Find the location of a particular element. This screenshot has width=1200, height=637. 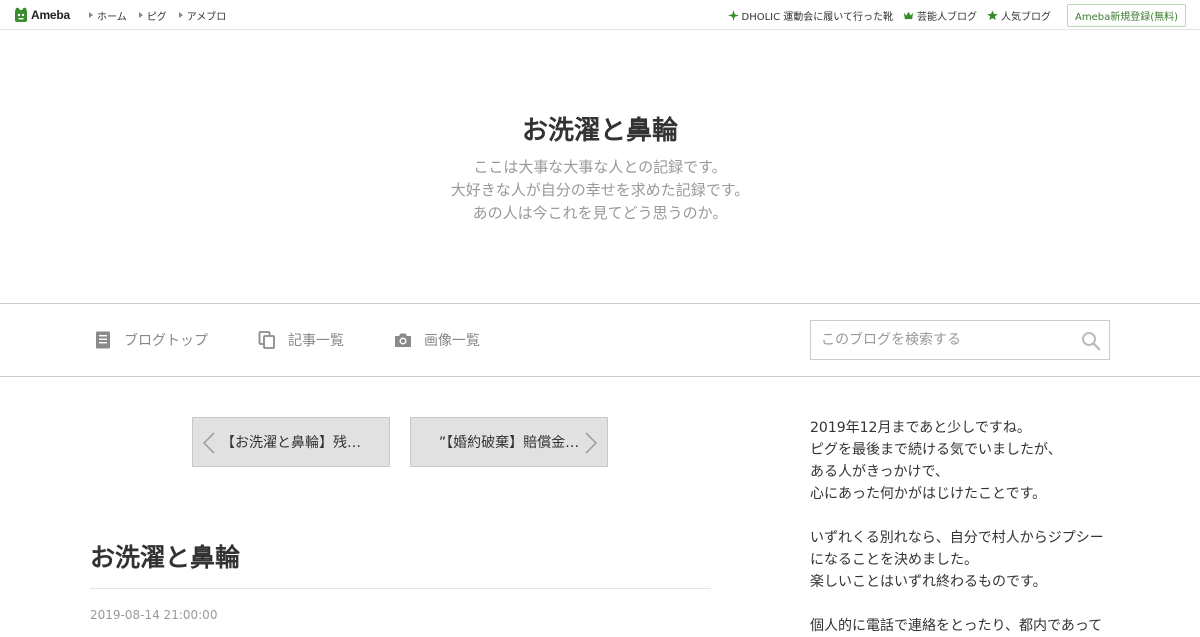

camera-icon is located at coordinates (403, 340).